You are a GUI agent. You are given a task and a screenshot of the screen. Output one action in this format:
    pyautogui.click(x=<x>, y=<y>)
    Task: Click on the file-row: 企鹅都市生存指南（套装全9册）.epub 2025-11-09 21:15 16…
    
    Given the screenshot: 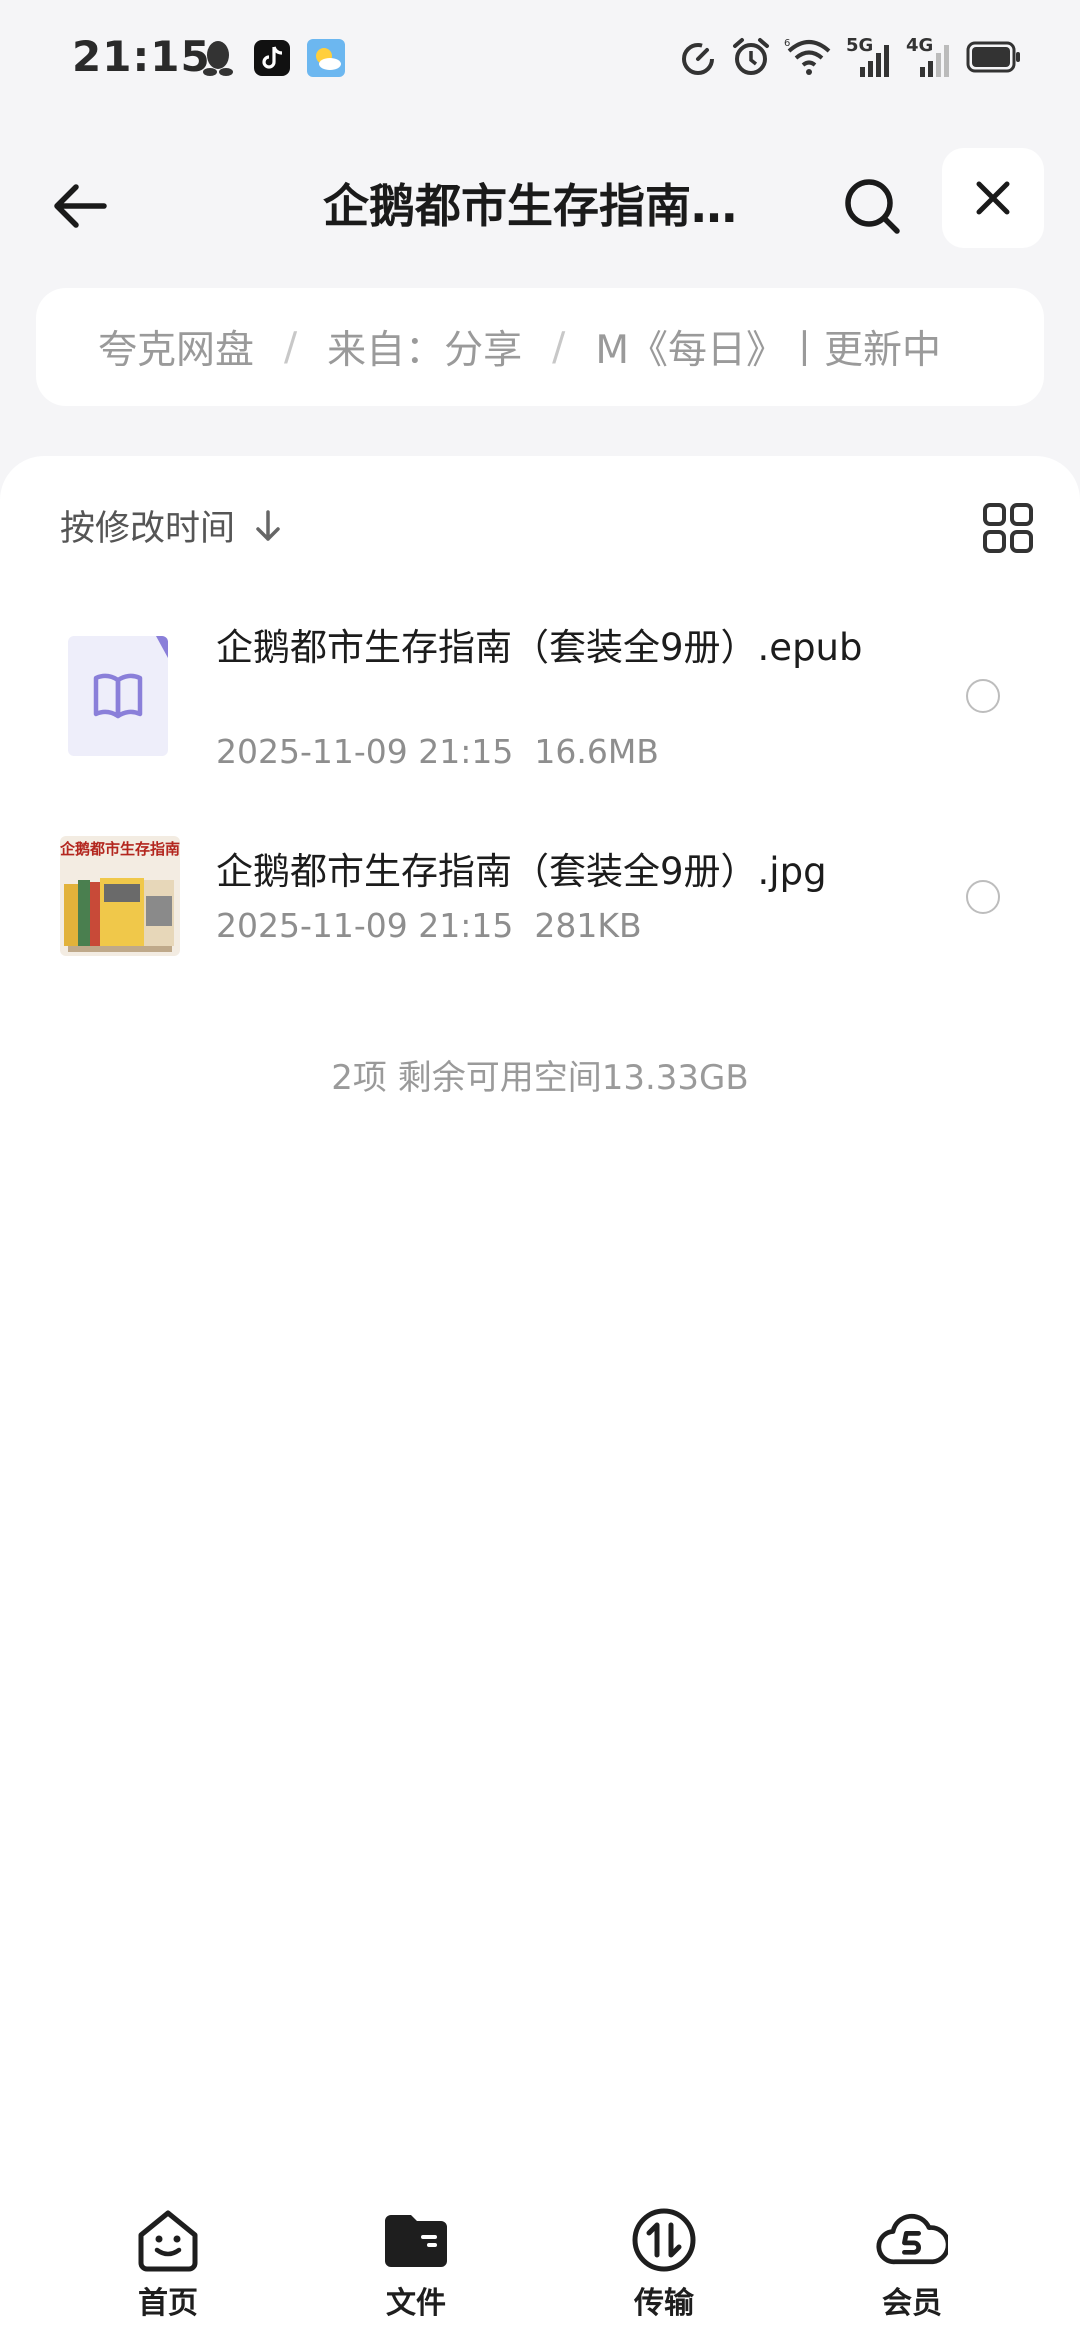 What is the action you would take?
    pyautogui.click(x=540, y=698)
    